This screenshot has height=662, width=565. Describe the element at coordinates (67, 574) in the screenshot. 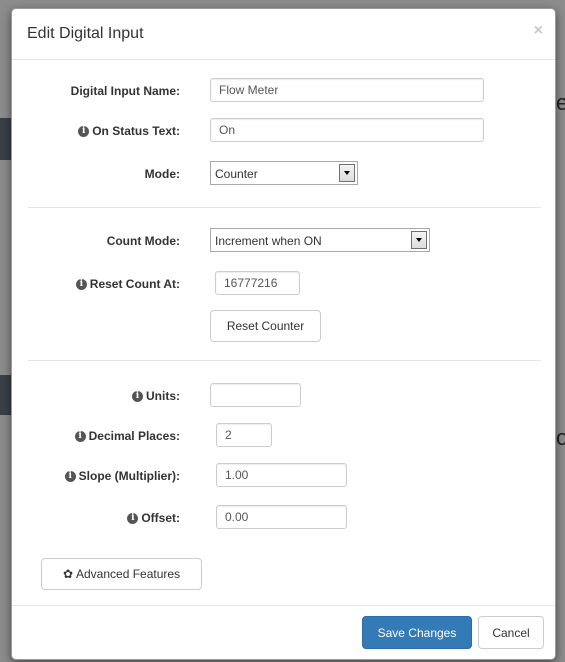

I see `cog-icon: ✿` at that location.